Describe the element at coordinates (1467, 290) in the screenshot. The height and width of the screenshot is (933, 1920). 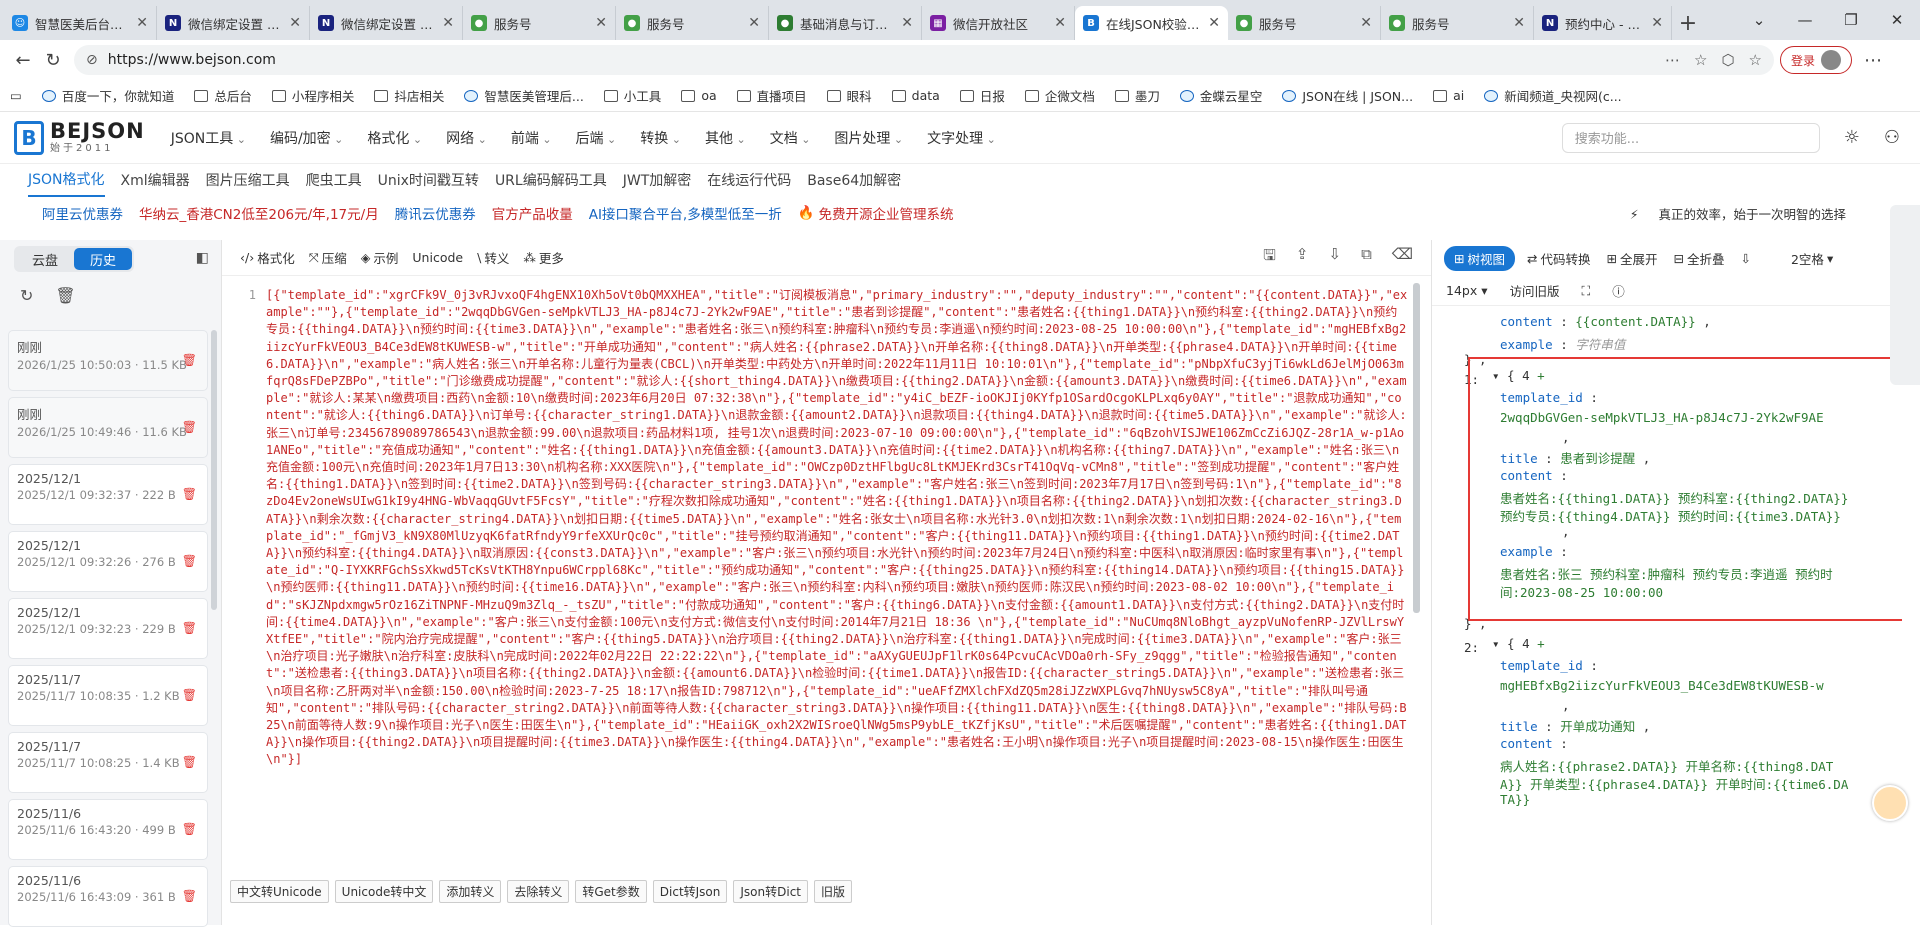
I see `font-size-select: 14px ▾` at that location.